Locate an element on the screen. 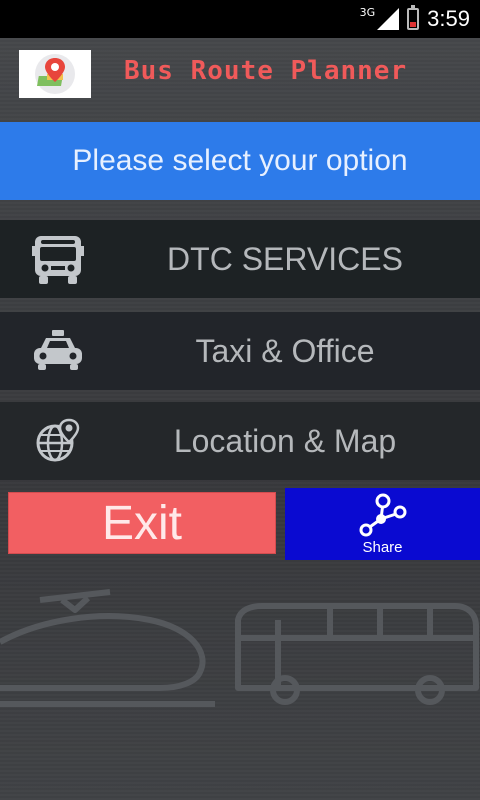 The image size is (480, 800). train-and-bus-decoration is located at coordinates (239, 648).